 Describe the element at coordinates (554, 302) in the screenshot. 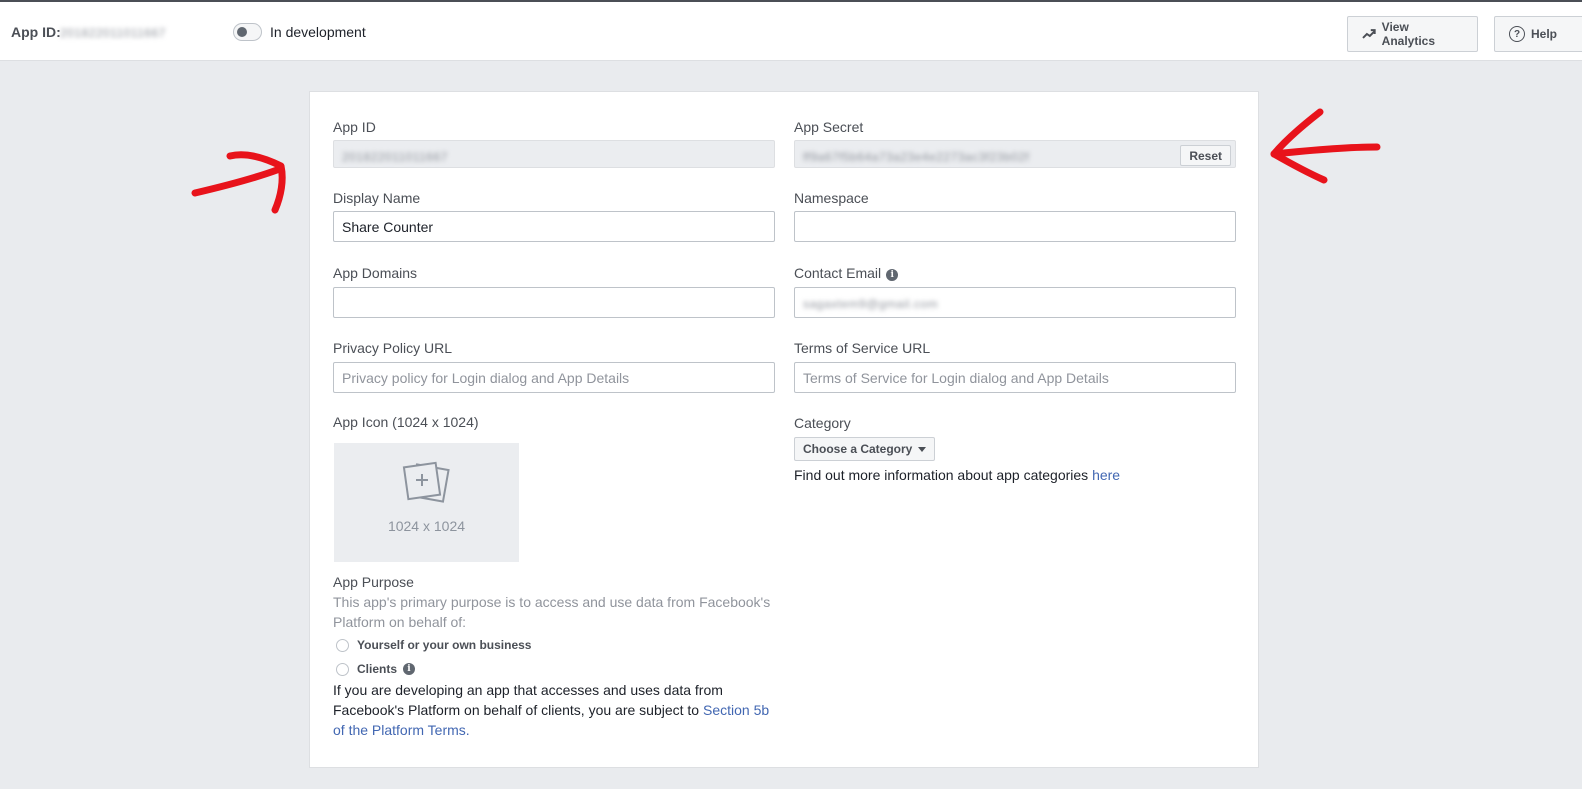

I see `app-domains-field` at that location.